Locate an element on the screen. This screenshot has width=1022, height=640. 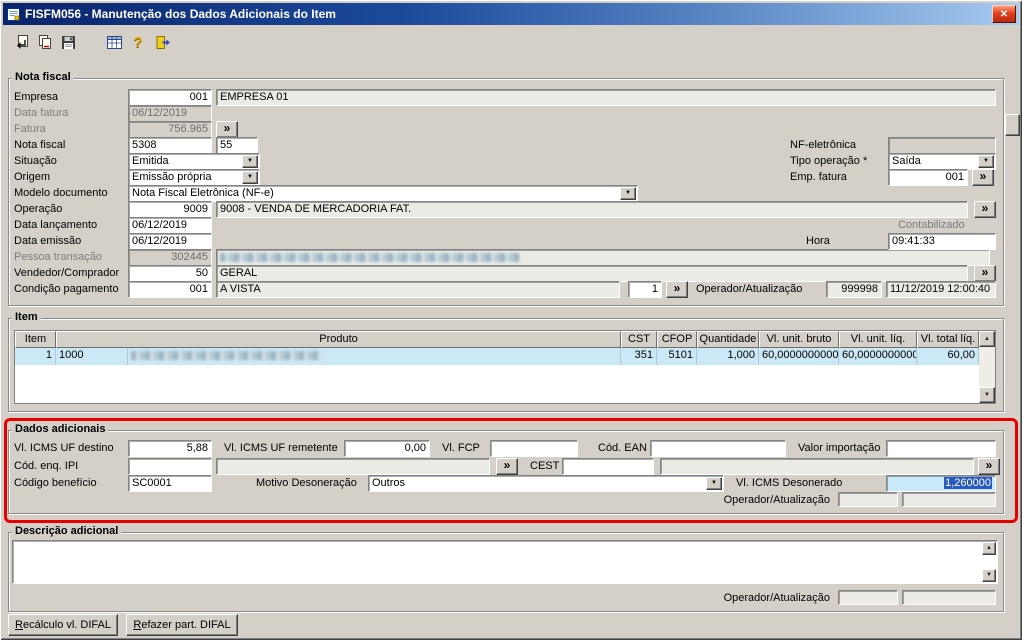
help-icon: ? is located at coordinates (138, 42).